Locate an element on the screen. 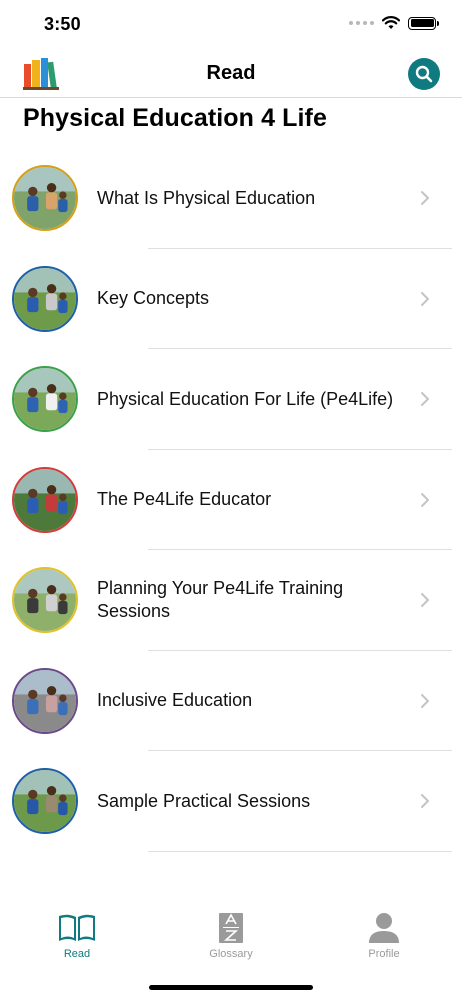 This screenshot has height=1000, width=462. chapter-title: Physical Education For Life (Pe4Life) is located at coordinates (245, 398).